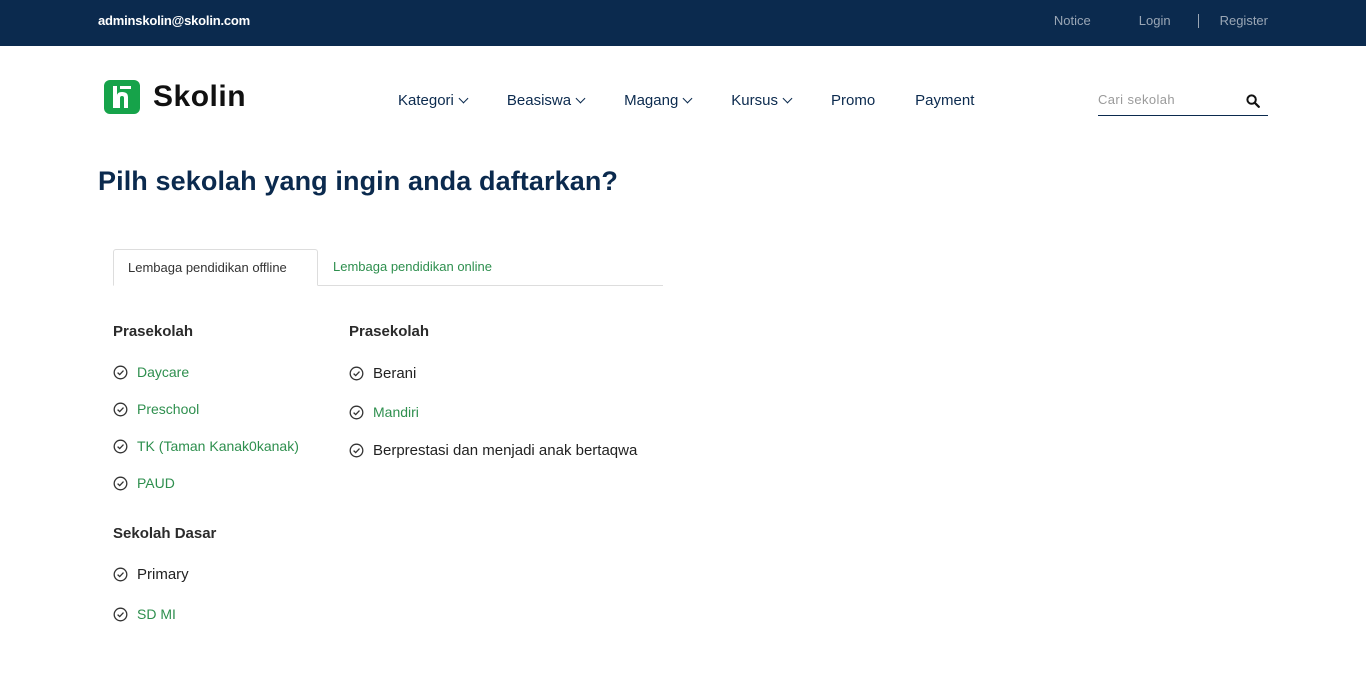  Describe the element at coordinates (200, 96) in the screenshot. I see `brand-name: Skolin` at that location.